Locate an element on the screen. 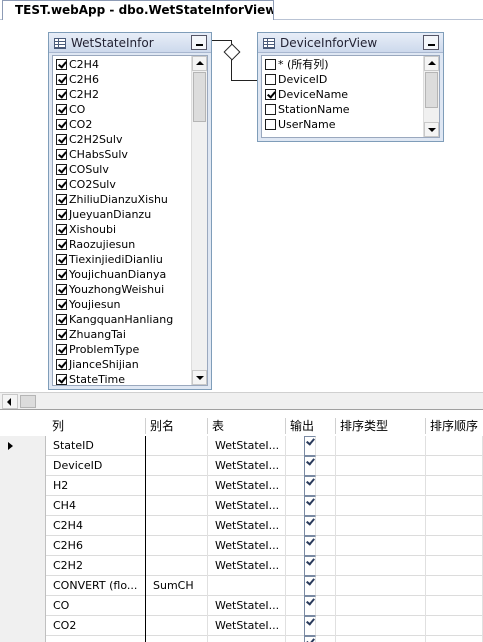 The image size is (483, 642). column-item: CO is located at coordinates (121, 109).